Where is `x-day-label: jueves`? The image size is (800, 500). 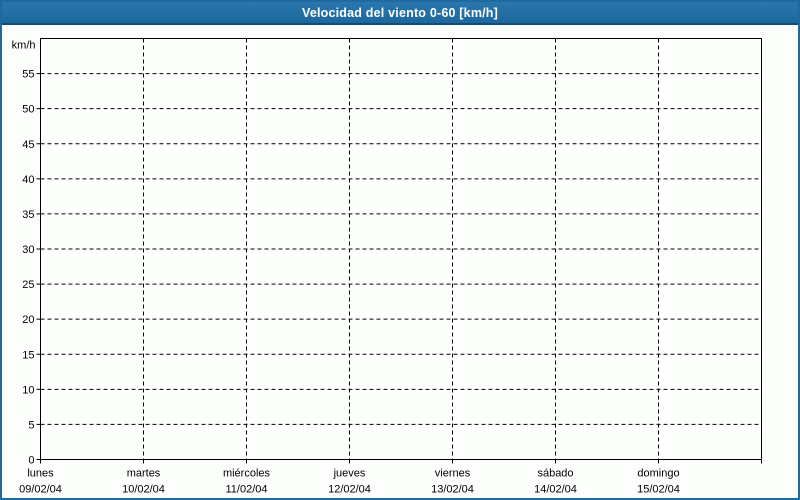
x-day-label: jueves is located at coordinates (349, 474).